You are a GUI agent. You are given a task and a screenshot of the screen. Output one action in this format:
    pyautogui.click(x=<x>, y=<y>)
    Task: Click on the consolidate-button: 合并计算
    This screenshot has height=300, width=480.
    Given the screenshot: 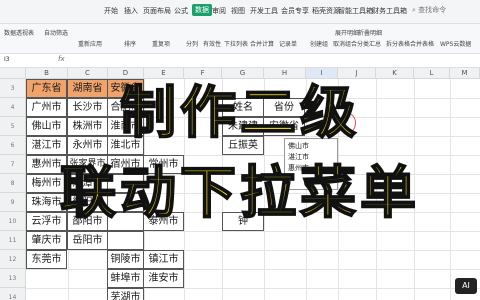 What is the action you would take?
    pyautogui.click(x=262, y=43)
    